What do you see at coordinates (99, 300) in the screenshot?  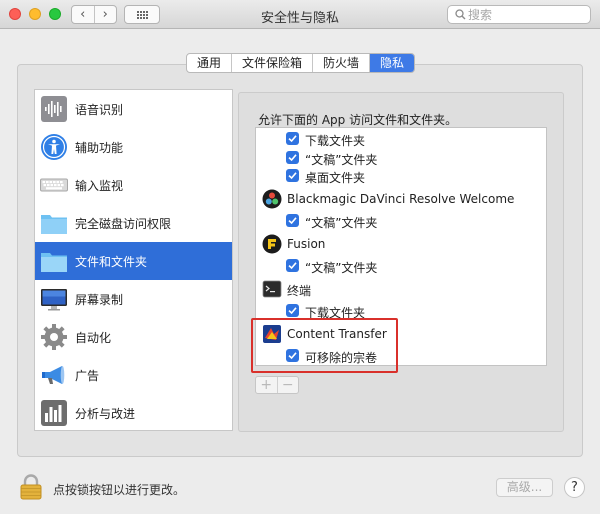 I see `sidebar-item-label: 屏幕录制` at bounding box center [99, 300].